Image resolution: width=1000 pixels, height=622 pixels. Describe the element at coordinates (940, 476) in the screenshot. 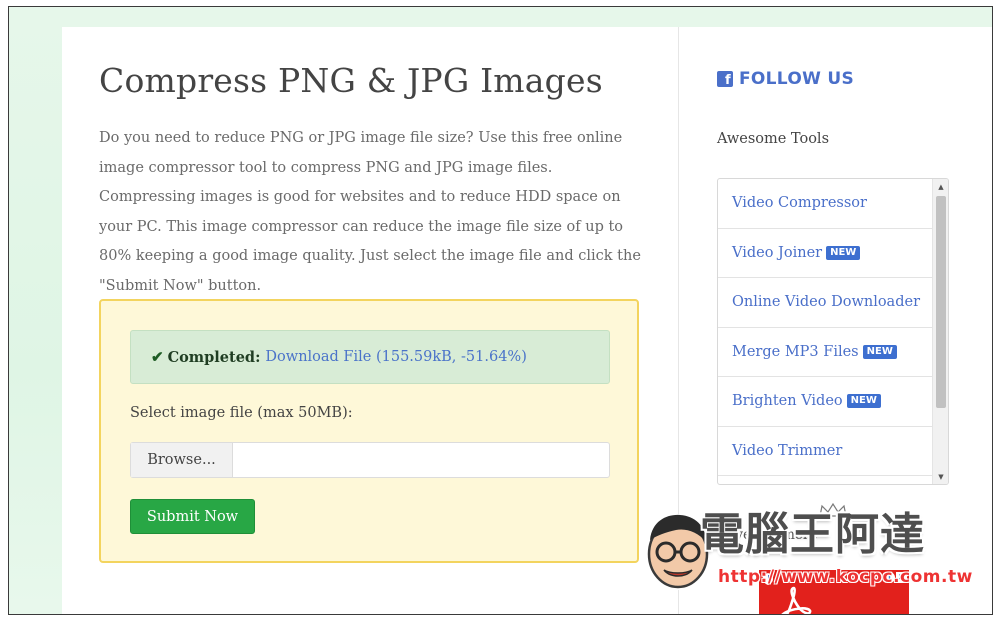

I see `scroll-down-arrow-icon: ▼` at that location.